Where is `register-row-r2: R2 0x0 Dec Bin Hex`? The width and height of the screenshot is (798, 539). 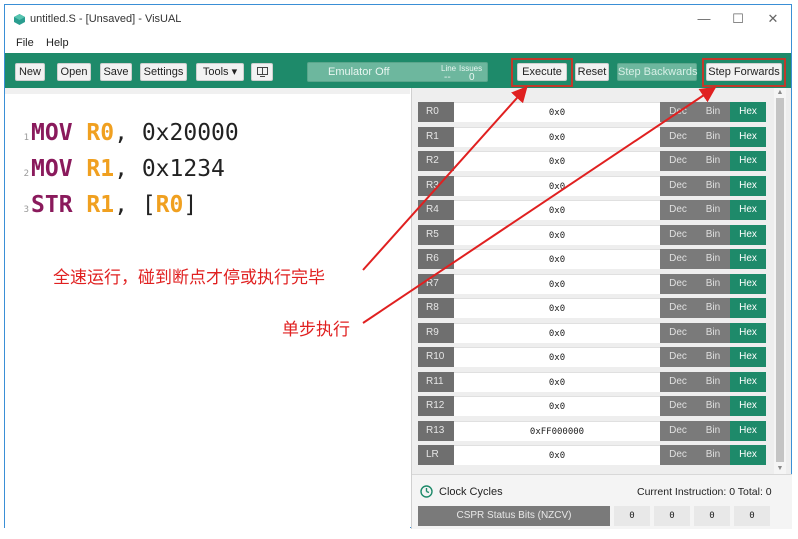 register-row-r2: R2 0x0 Dec Bin Hex is located at coordinates (592, 161).